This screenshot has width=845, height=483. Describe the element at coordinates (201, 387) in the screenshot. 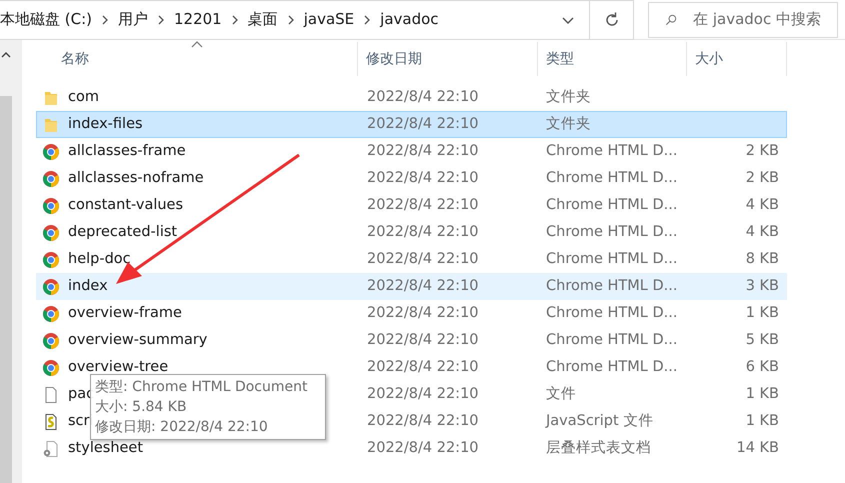

I see `tooltip-line: 类型: Chrome HTML Document` at that location.